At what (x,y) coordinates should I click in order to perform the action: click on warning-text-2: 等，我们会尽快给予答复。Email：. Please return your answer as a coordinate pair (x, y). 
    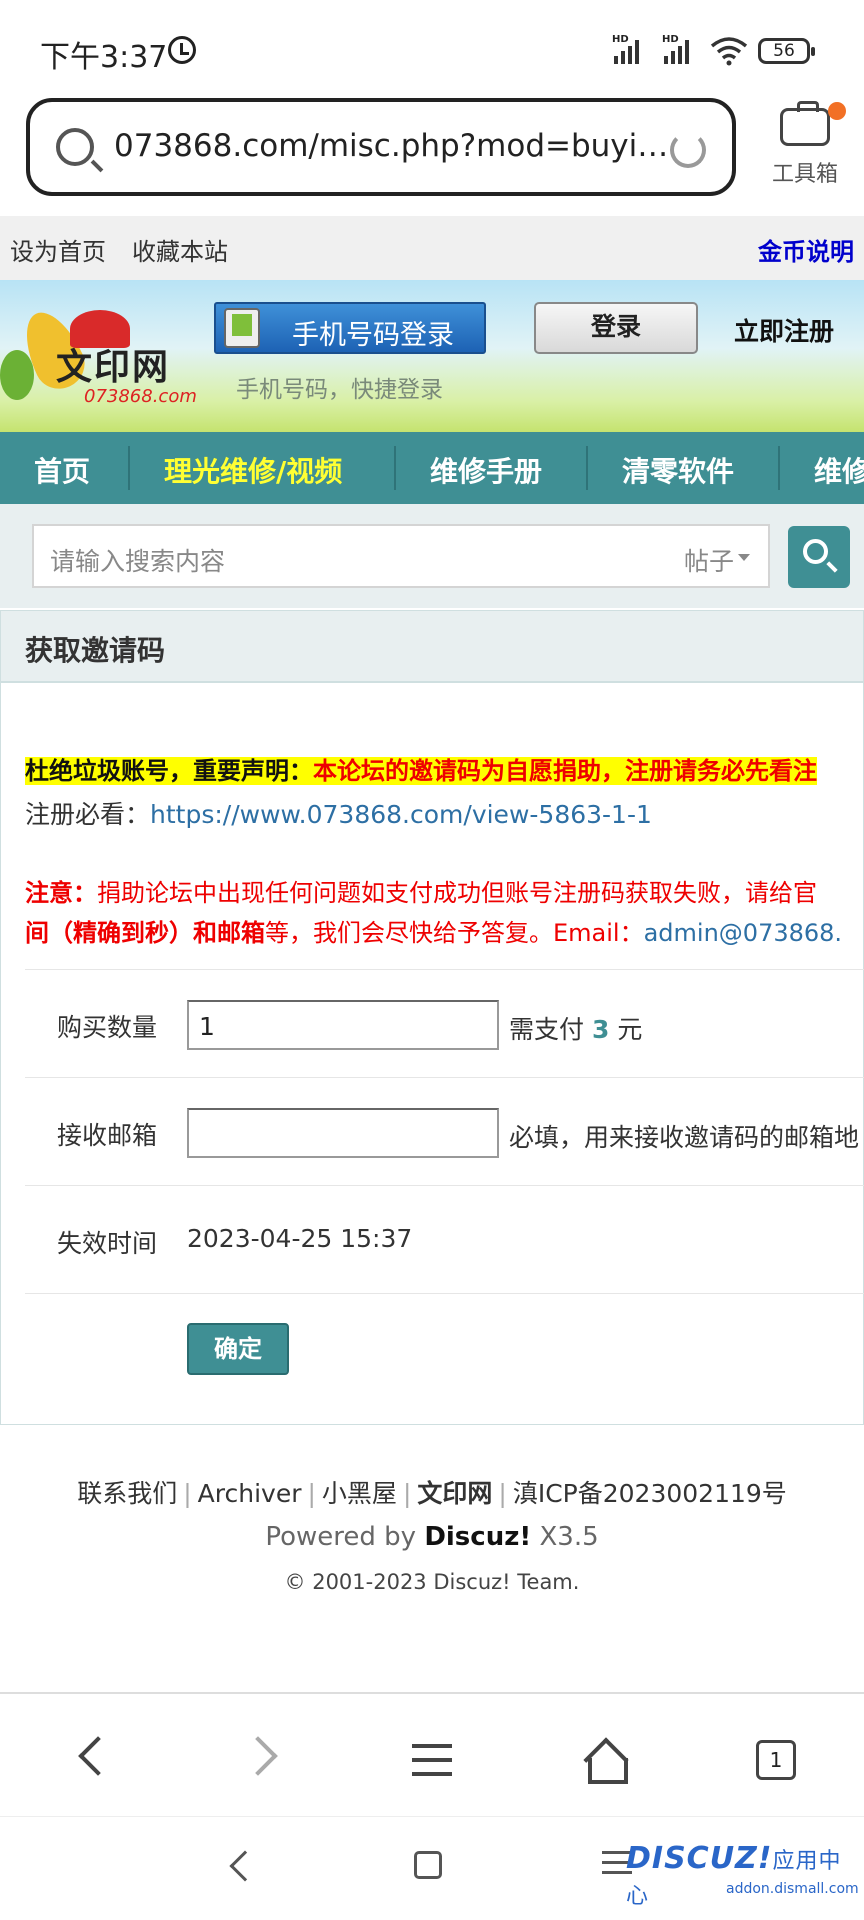
    Looking at the image, I should click on (454, 933).